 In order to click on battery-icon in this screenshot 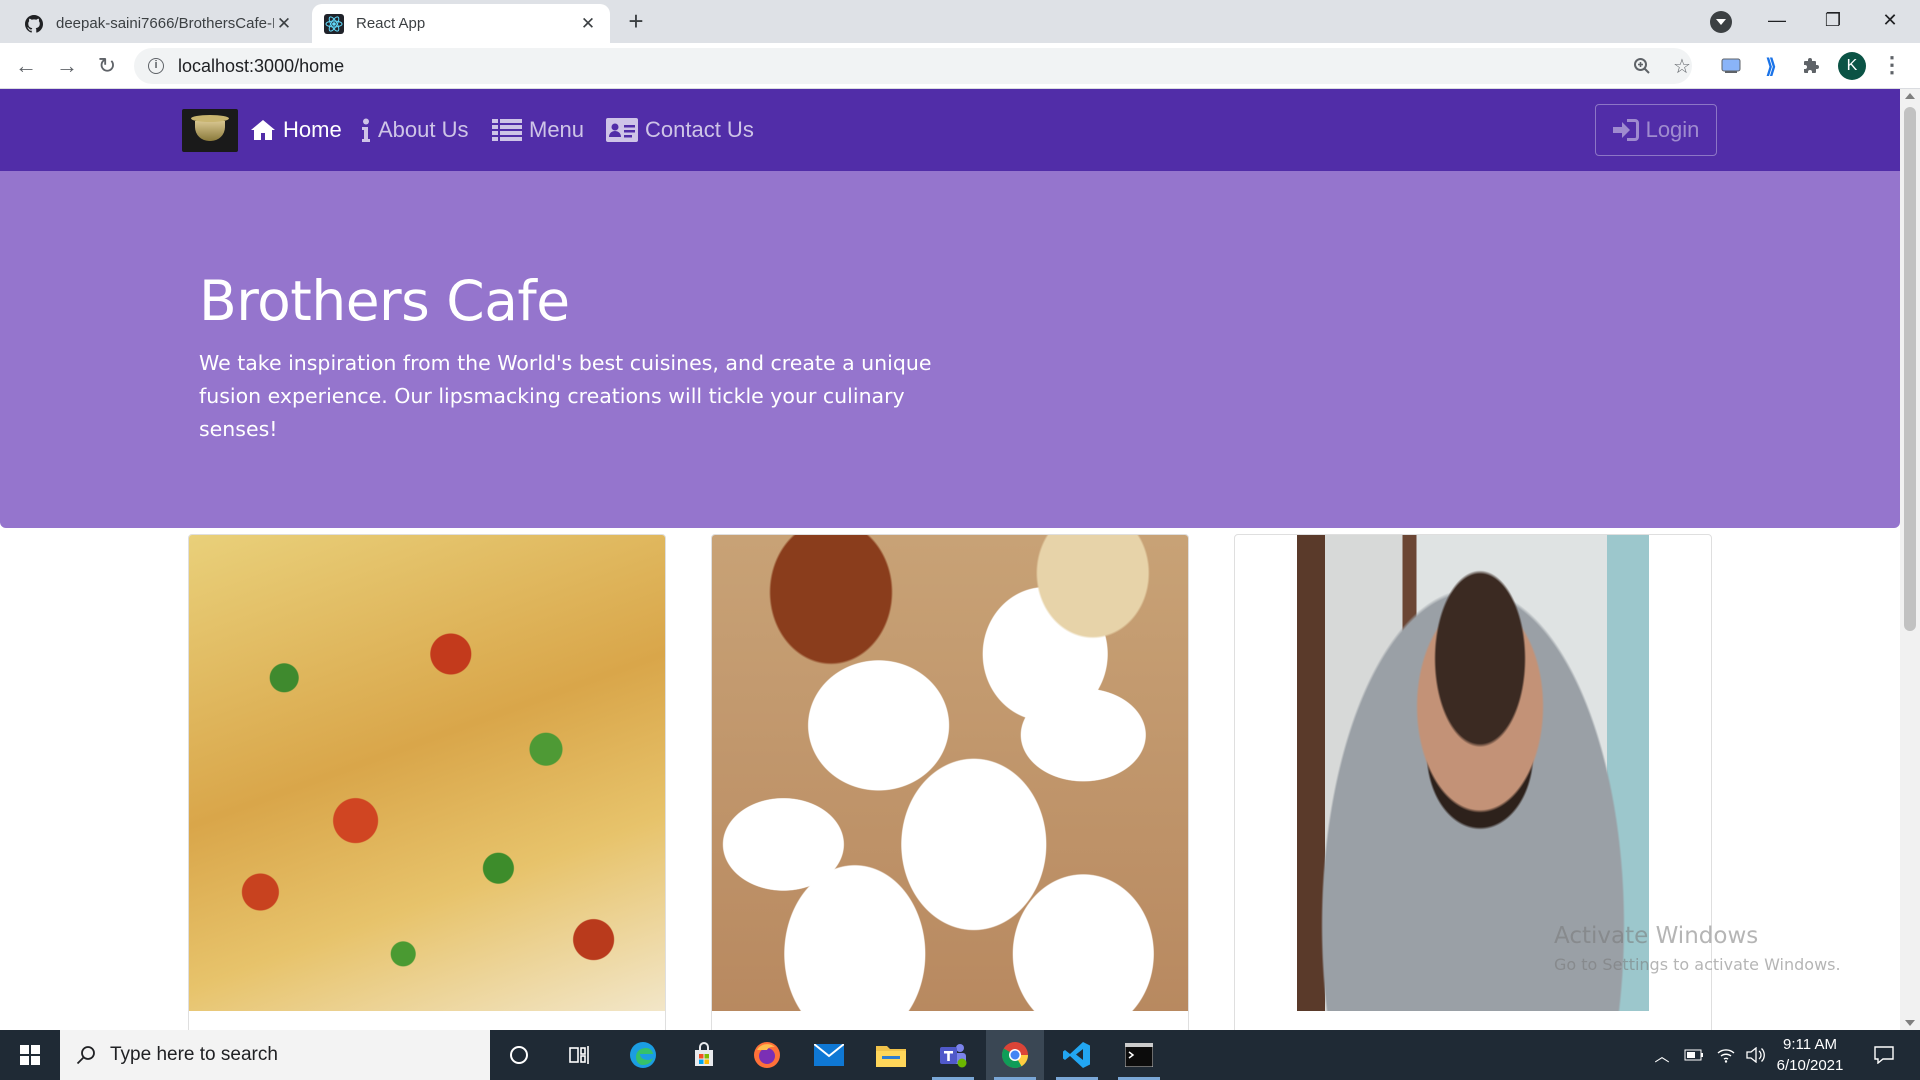, I will do `click(1694, 1055)`.